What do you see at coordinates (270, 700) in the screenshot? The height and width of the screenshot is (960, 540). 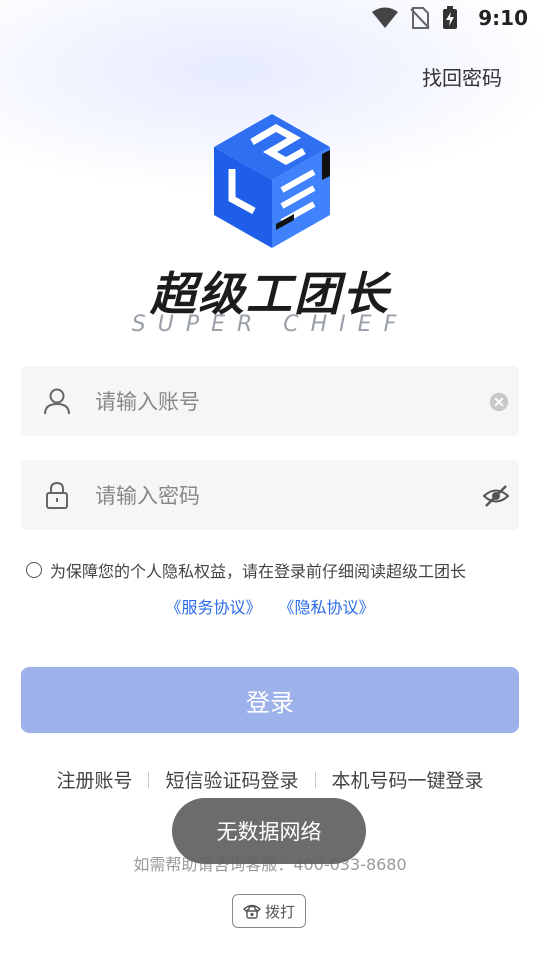 I see `login-button: 登录` at bounding box center [270, 700].